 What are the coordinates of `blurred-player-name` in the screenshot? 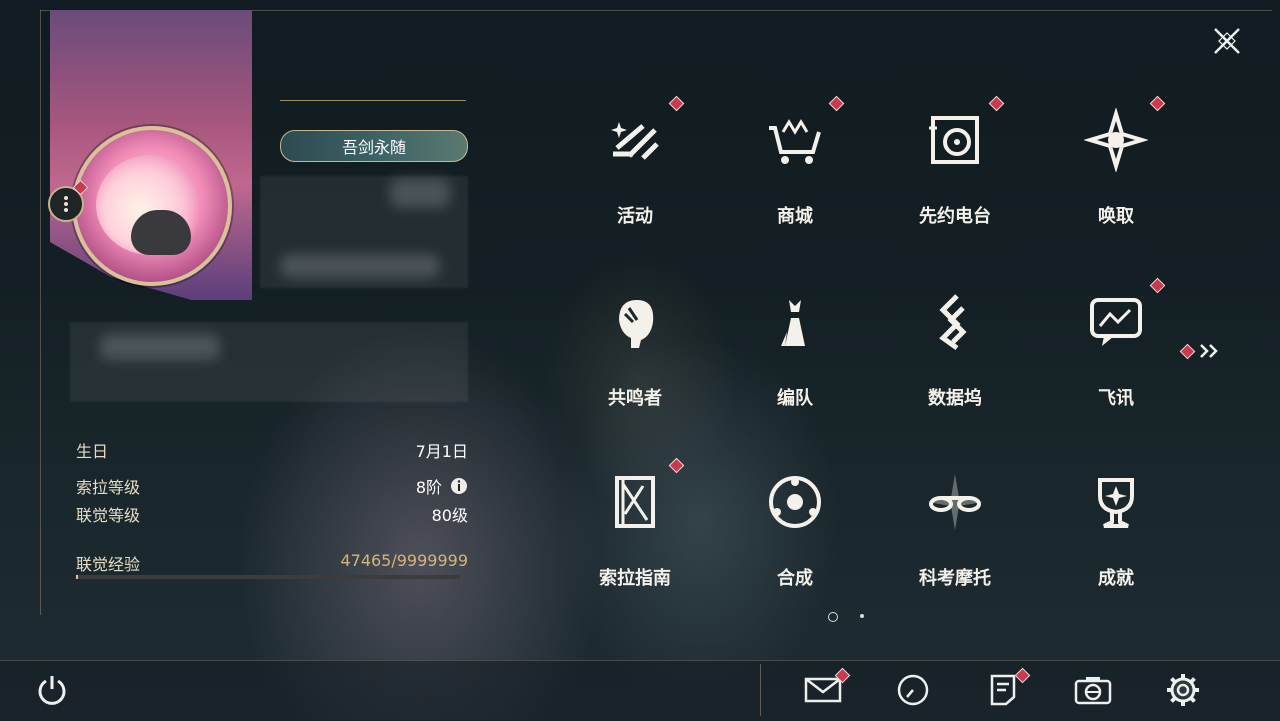 It's located at (360, 266).